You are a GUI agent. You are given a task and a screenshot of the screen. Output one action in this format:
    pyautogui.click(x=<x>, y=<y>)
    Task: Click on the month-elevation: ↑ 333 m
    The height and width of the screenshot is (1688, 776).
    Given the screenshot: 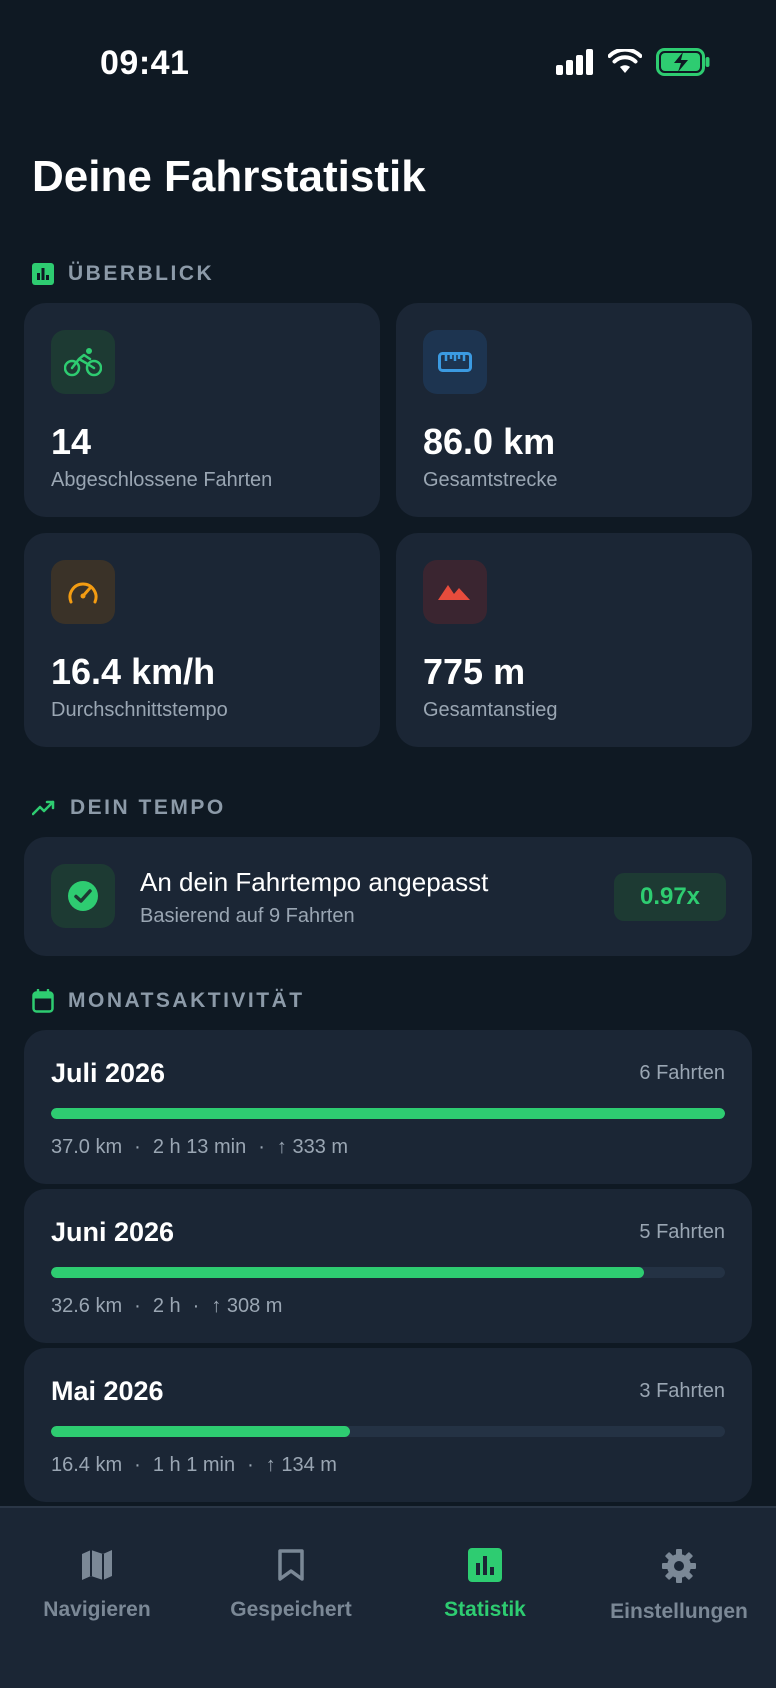 What is the action you would take?
    pyautogui.click(x=312, y=1147)
    